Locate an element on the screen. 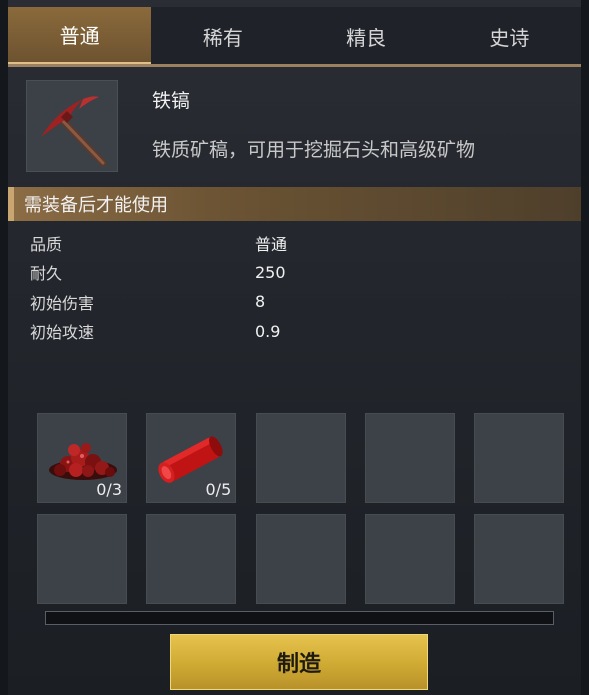  pickaxe-icon is located at coordinates (74, 131).